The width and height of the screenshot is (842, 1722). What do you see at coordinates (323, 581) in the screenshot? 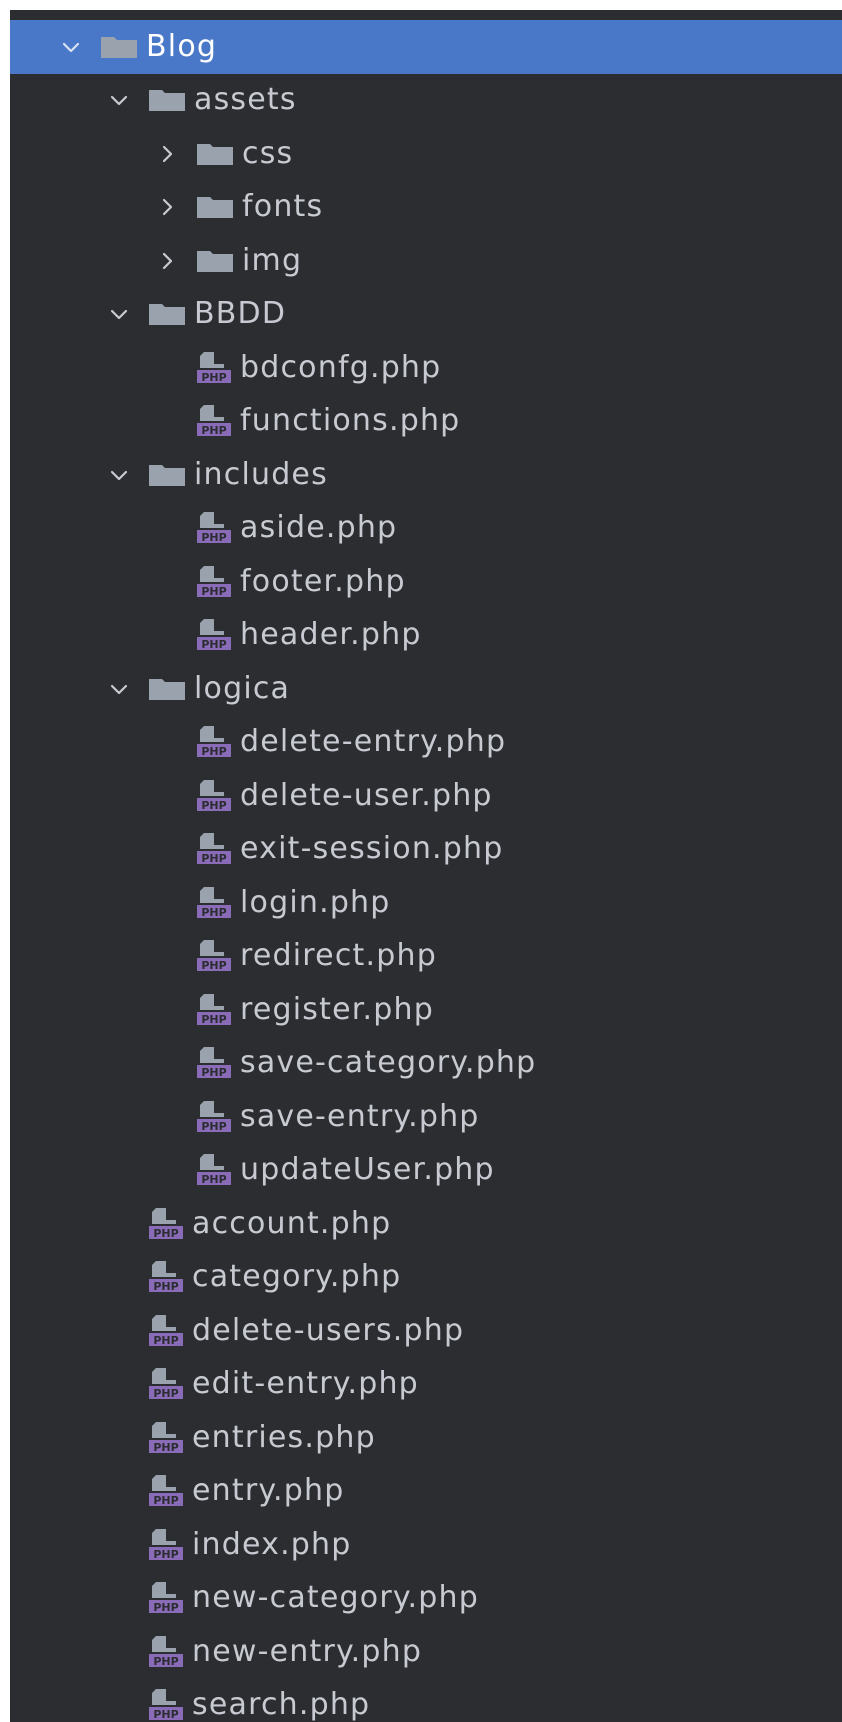
I see `tree-file-label: footer.php` at bounding box center [323, 581].